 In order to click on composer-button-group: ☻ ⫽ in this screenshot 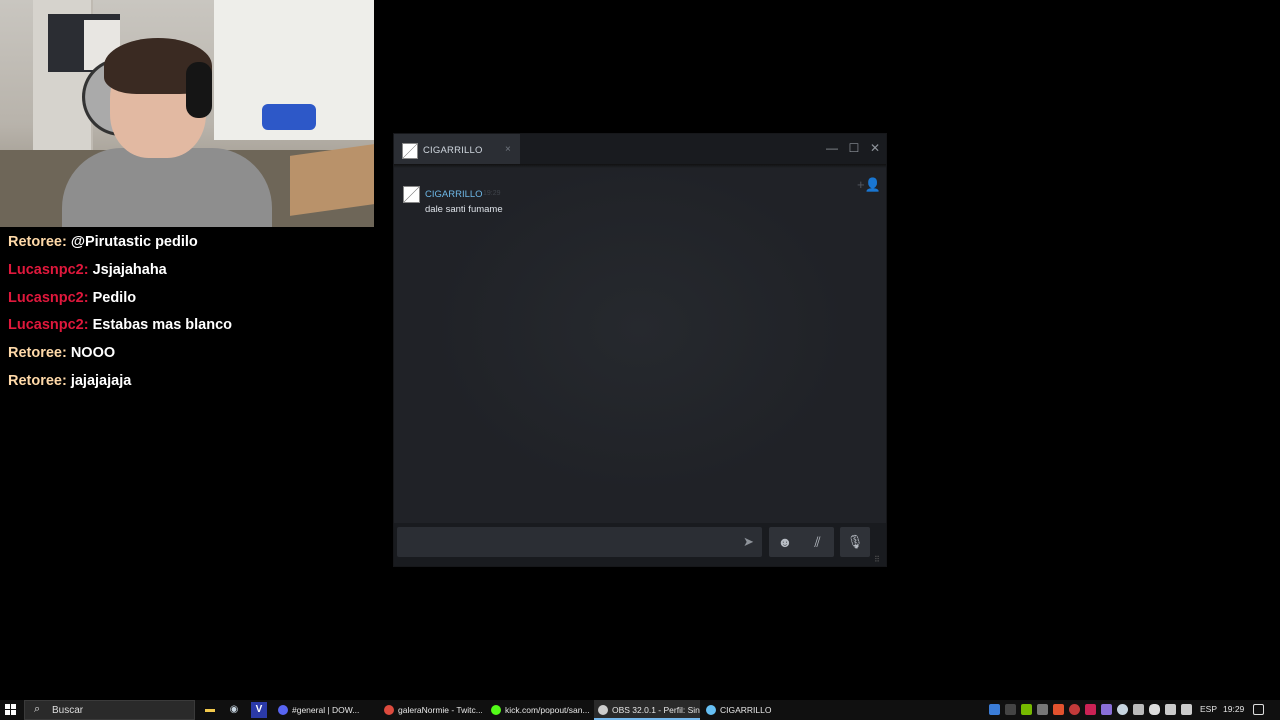, I will do `click(801, 542)`.